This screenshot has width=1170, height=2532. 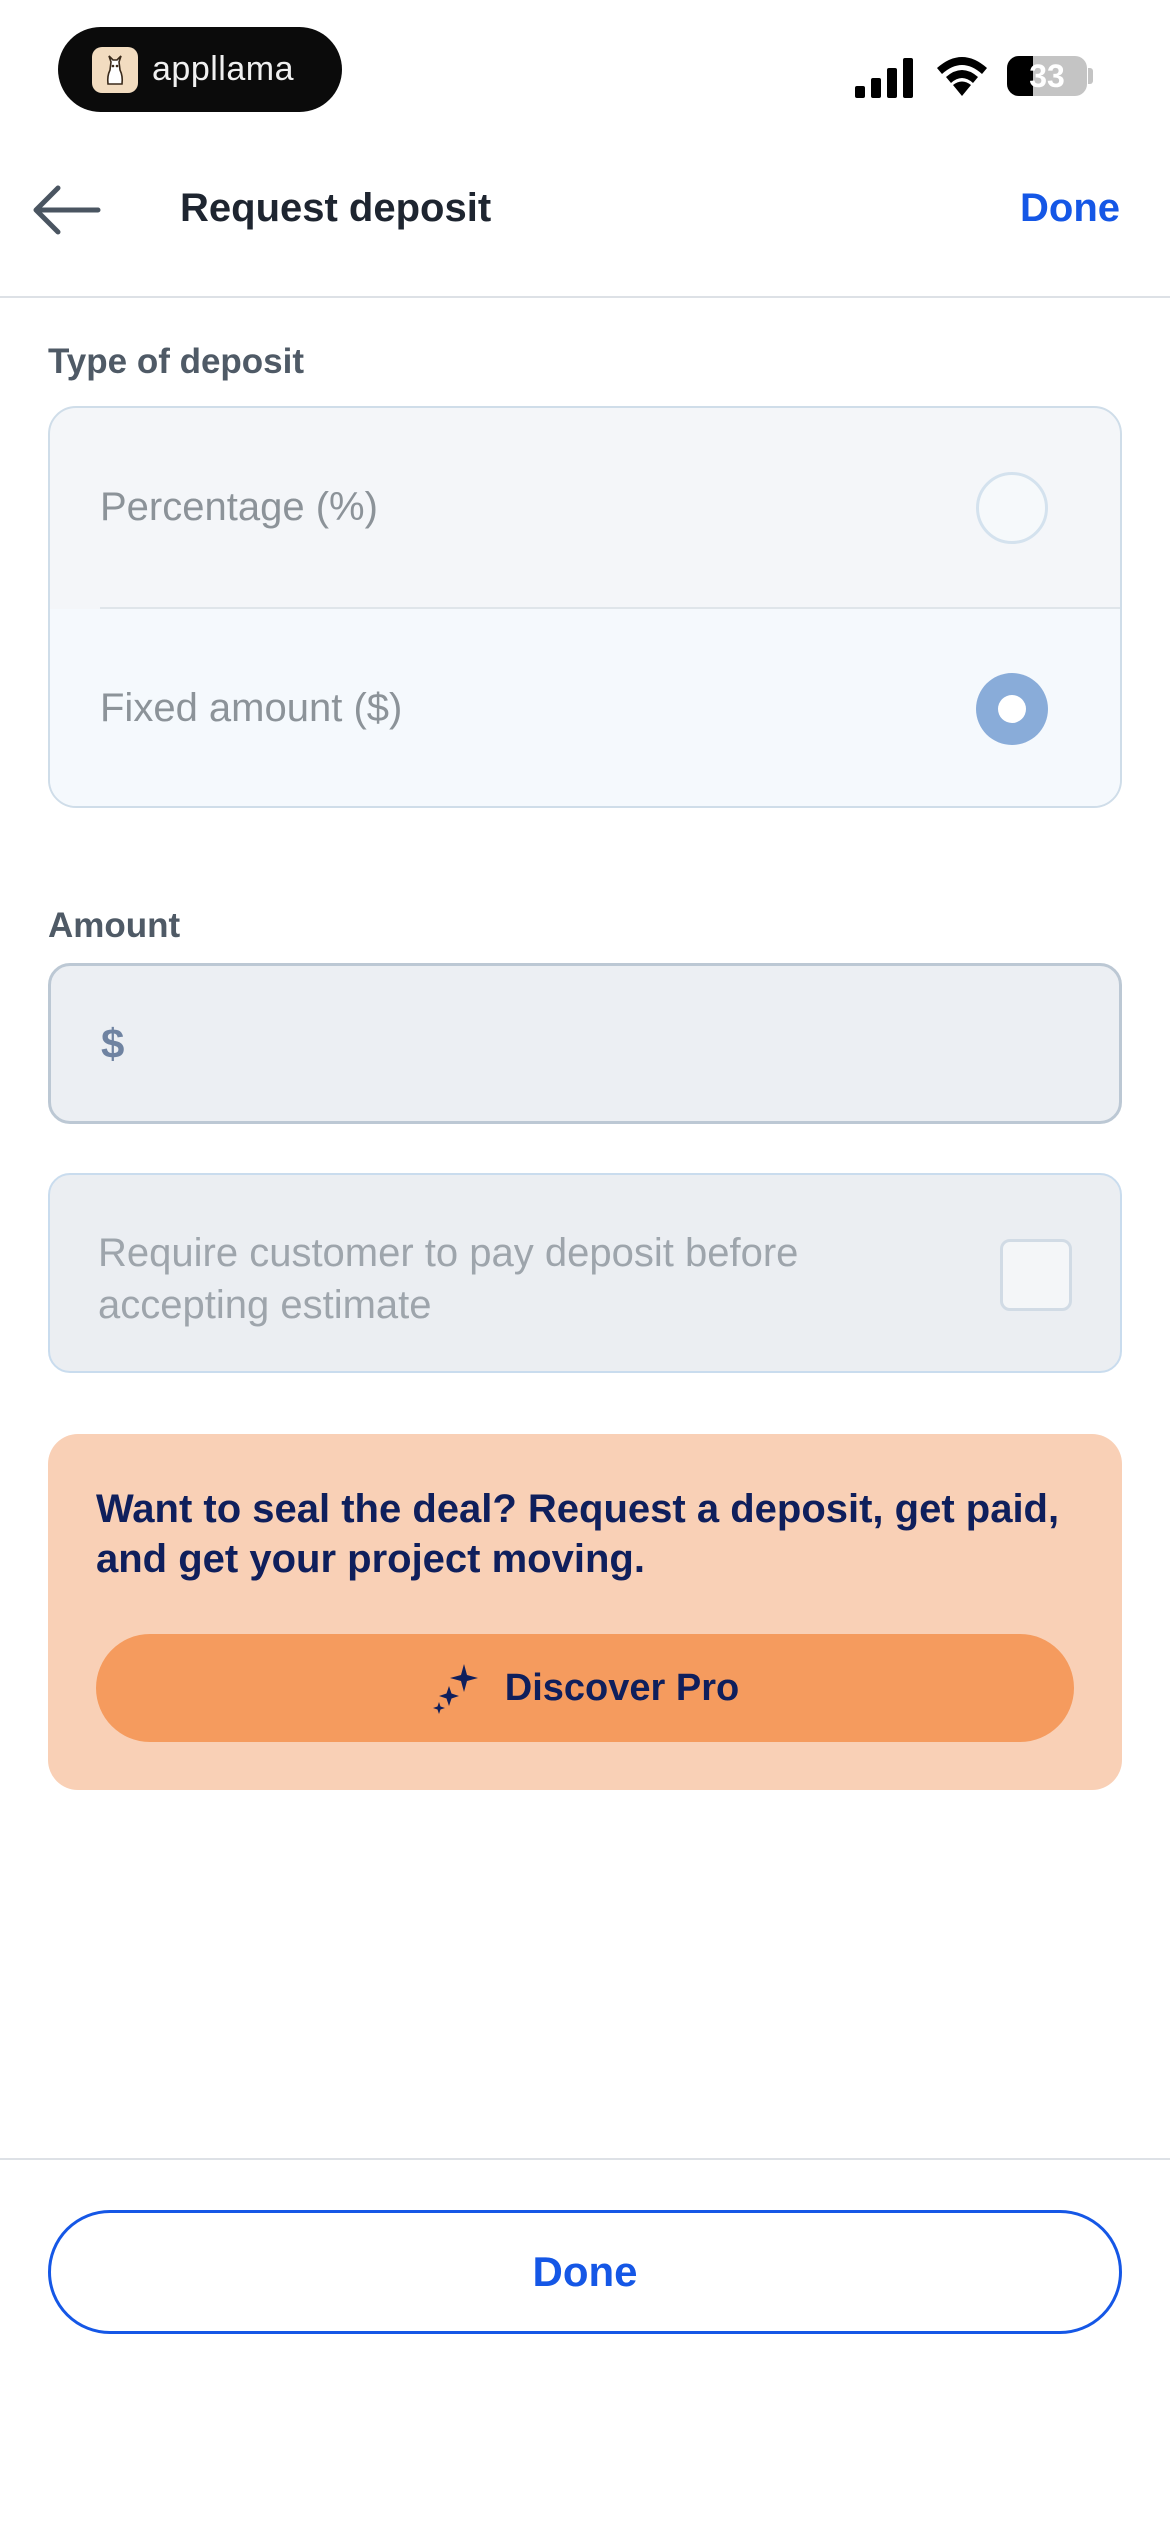 I want to click on back-arrow-icon, so click(x=66, y=210).